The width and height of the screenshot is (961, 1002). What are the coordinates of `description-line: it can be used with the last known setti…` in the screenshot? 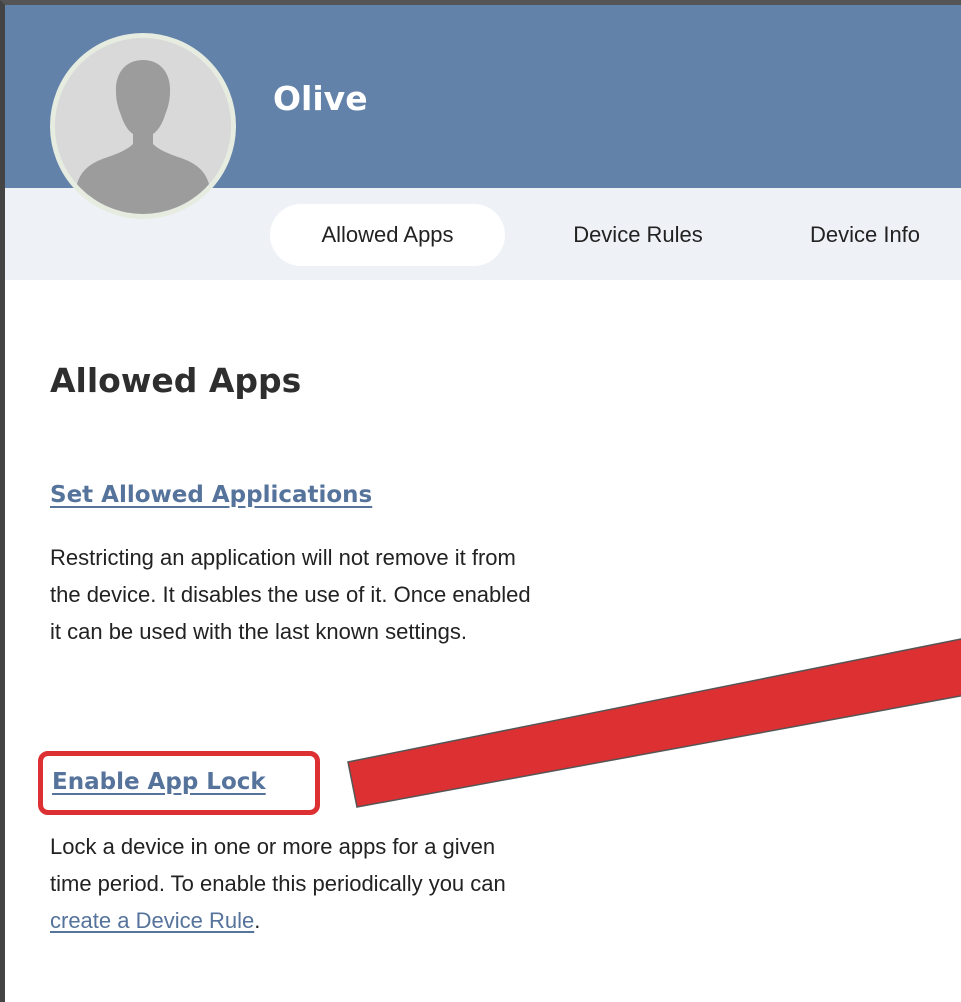 It's located at (259, 631).